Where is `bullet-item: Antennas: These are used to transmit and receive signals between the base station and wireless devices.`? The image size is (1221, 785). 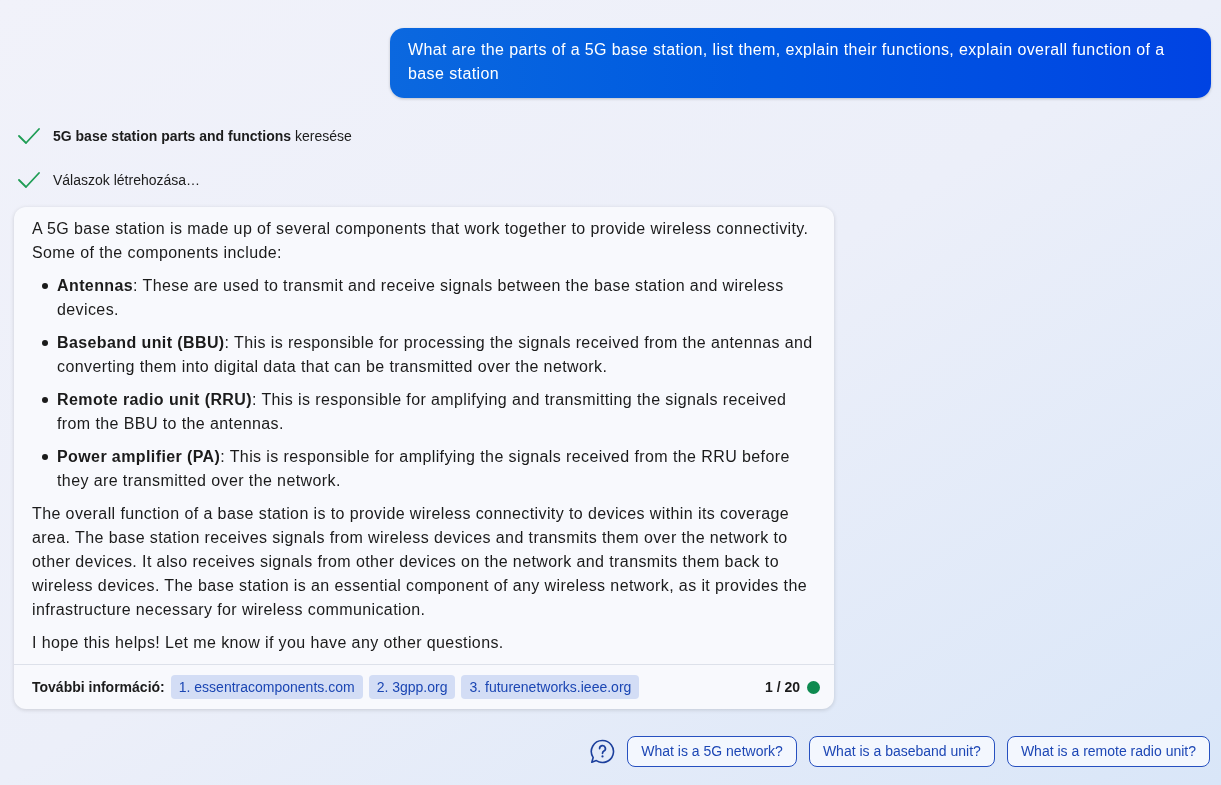
bullet-item: Antennas: These are used to transmit and receive signals between the base station and wireless devices. is located at coordinates (421, 298).